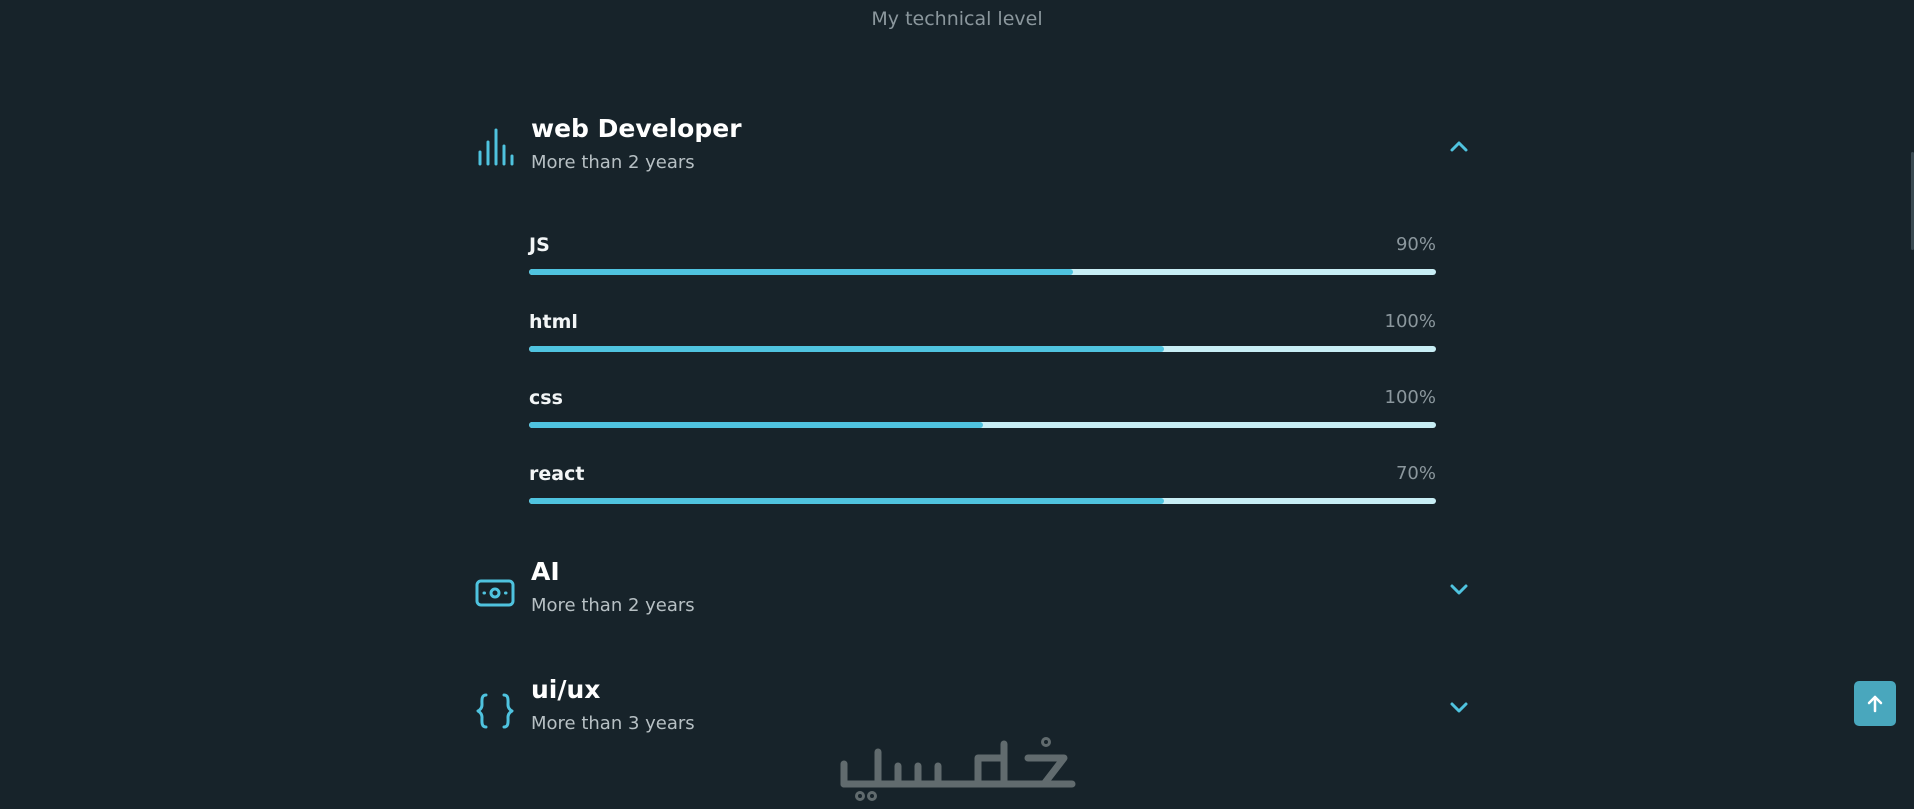  I want to click on skill-group-subtitle: More than 3 years, so click(613, 723).